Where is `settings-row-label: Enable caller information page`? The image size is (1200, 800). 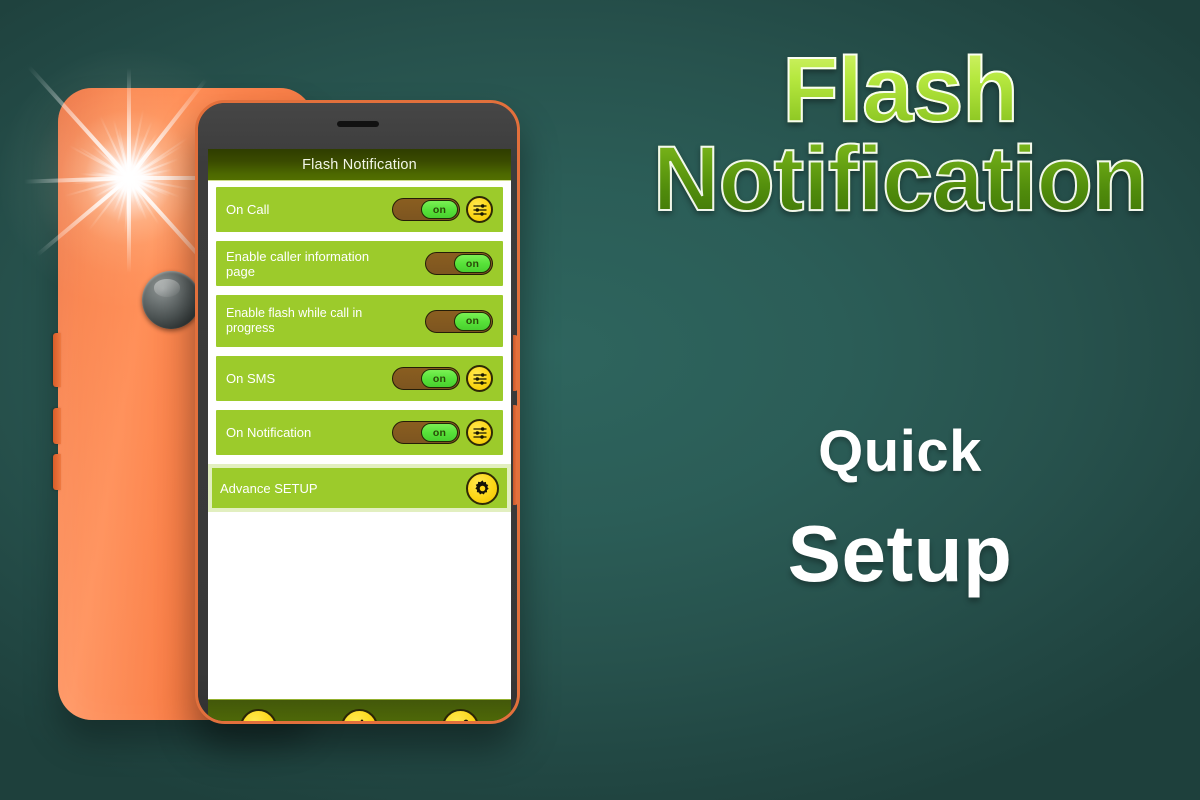
settings-row-label: Enable caller information page is located at coordinates (298, 263).